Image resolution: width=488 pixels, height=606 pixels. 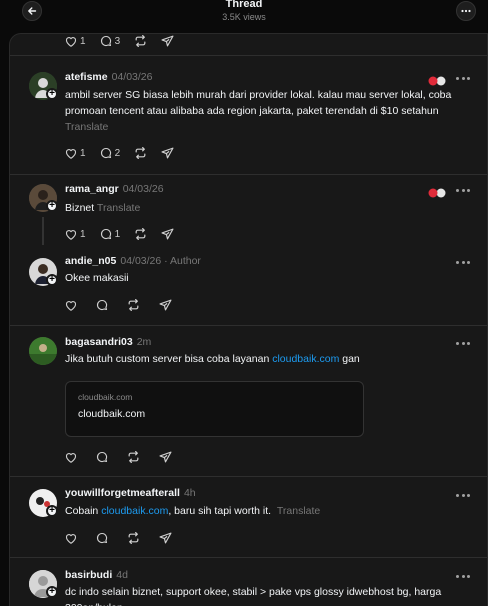 I want to click on thread-header: Thread 3.5K views, so click(x=244, y=11).